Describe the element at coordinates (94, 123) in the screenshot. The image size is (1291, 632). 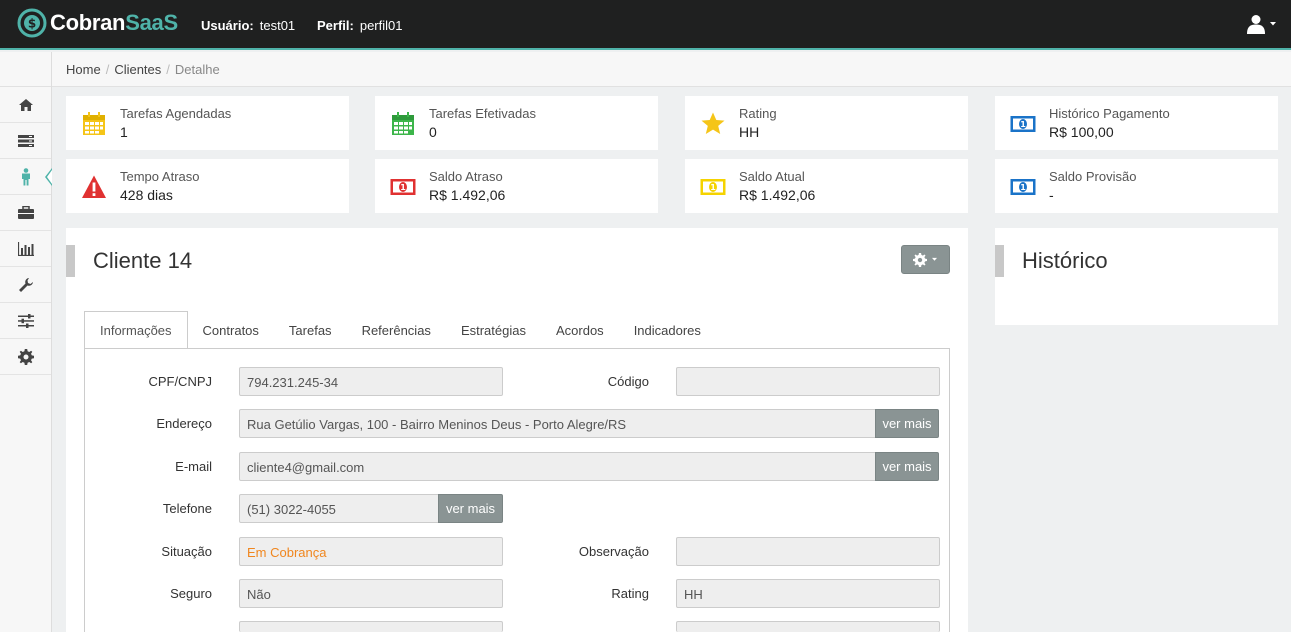
I see `calendar-icon` at that location.